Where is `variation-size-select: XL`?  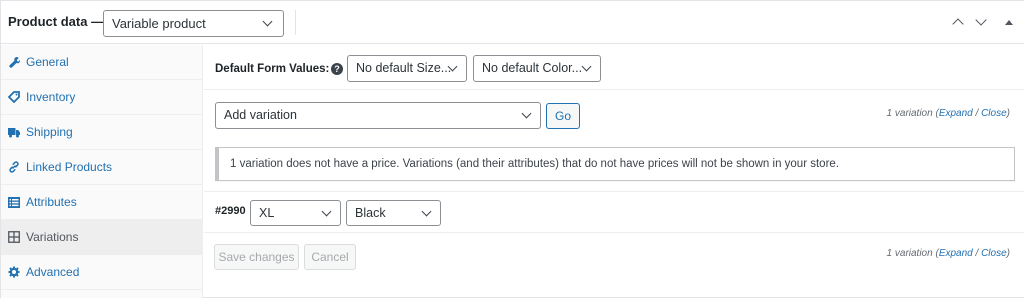
variation-size-select: XL is located at coordinates (295, 213).